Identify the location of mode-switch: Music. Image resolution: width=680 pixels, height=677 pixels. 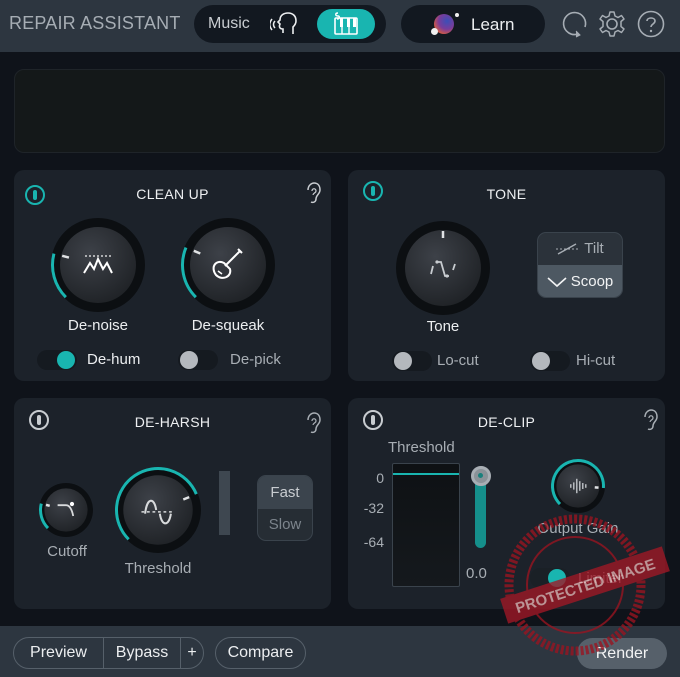
(290, 24).